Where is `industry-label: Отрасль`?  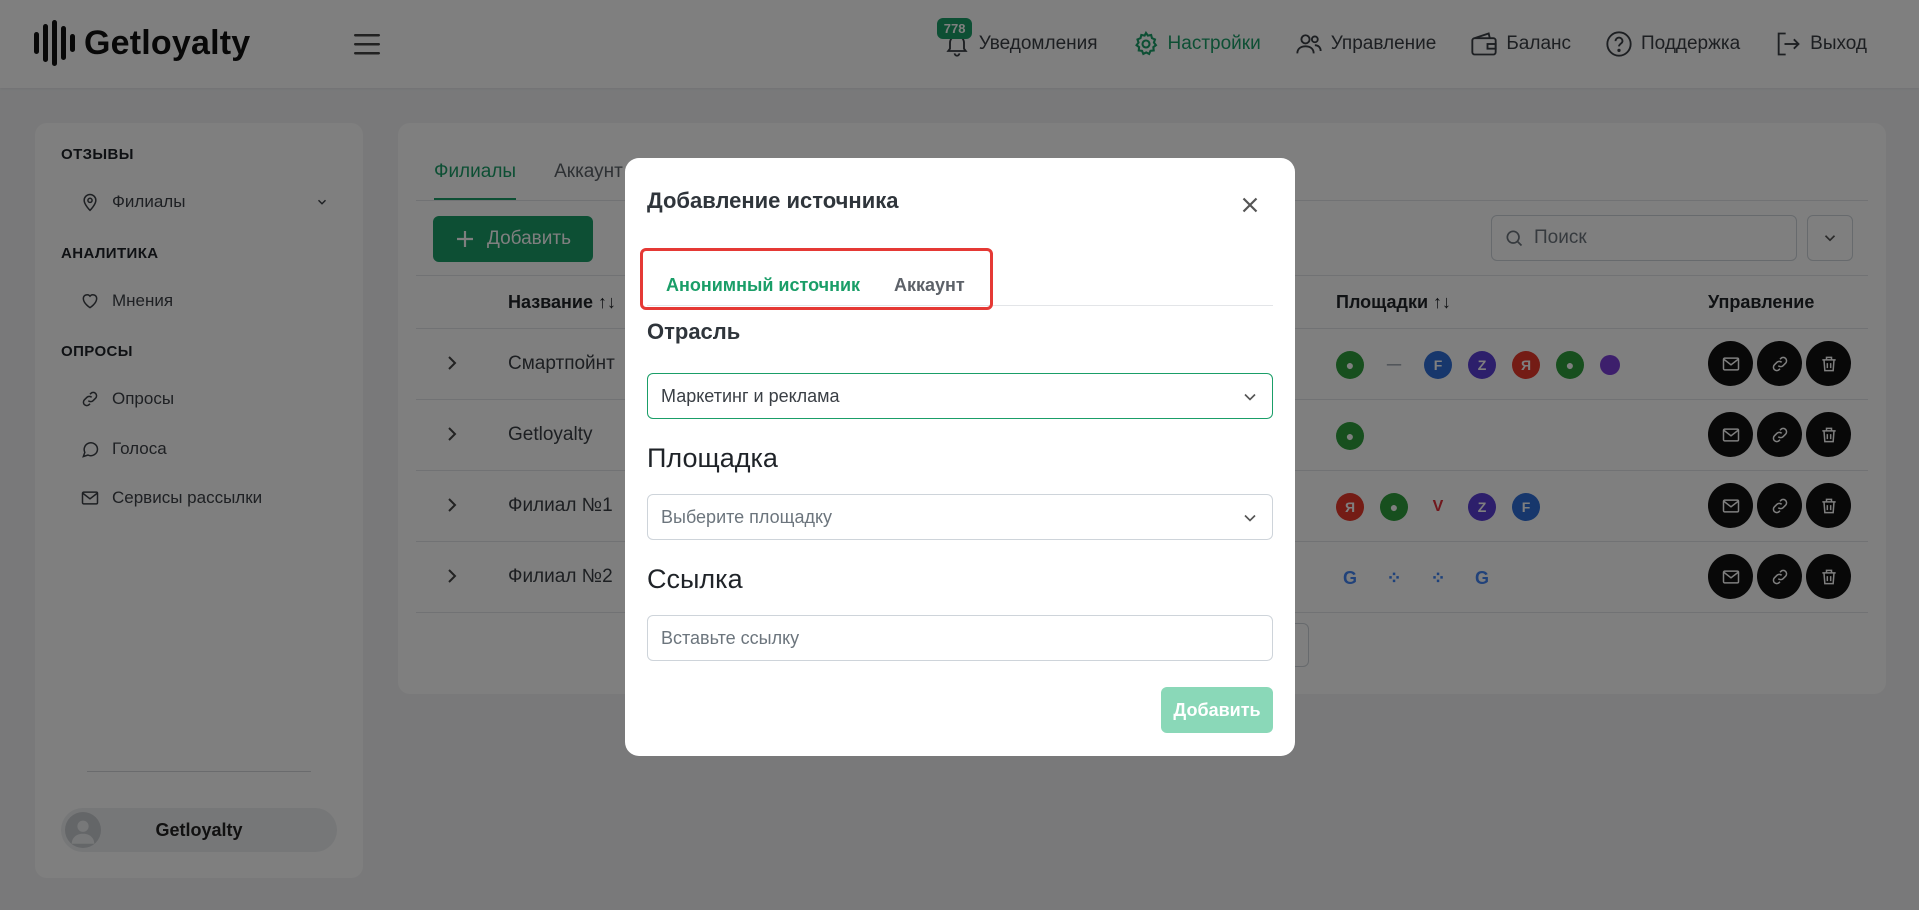
industry-label: Отрасль is located at coordinates (694, 331).